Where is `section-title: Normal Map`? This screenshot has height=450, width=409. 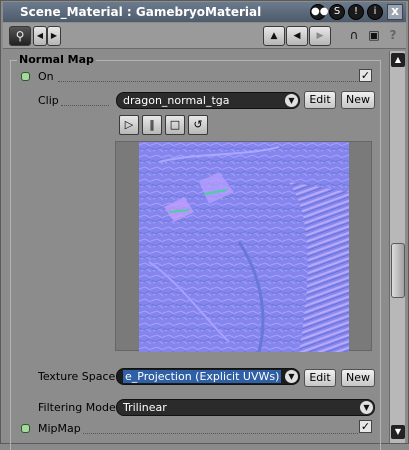
section-title: Normal Map is located at coordinates (56, 59).